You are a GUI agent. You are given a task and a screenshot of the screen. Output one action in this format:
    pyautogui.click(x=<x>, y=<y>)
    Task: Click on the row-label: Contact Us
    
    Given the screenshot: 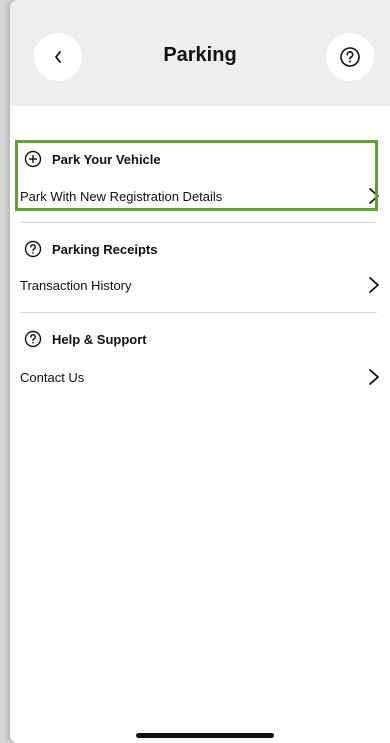 What is the action you would take?
    pyautogui.click(x=52, y=377)
    